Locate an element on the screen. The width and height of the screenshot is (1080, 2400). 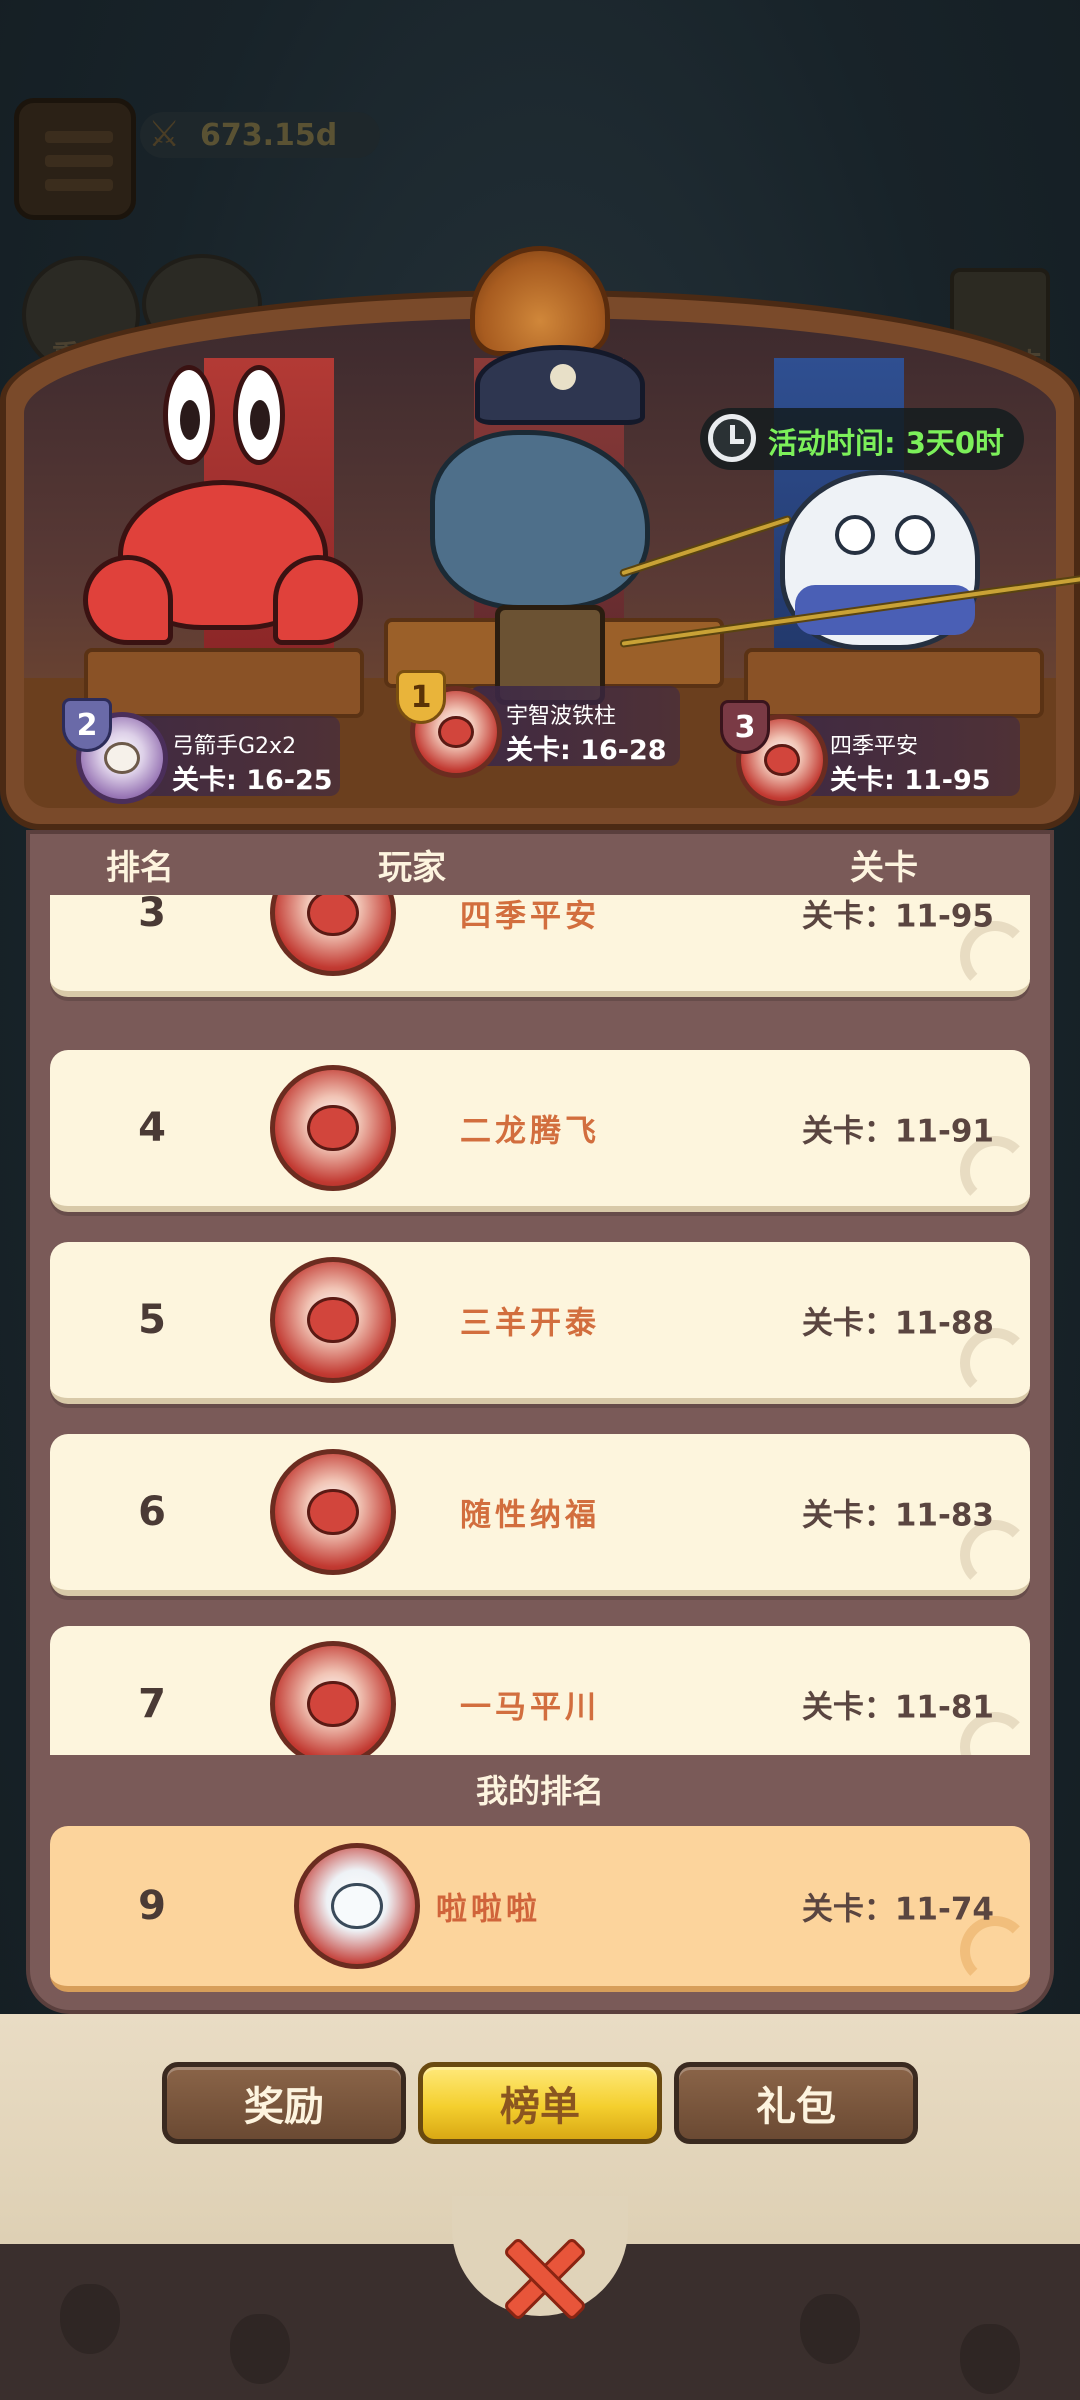
tab-rewards: 奖励 is located at coordinates (284, 2103).